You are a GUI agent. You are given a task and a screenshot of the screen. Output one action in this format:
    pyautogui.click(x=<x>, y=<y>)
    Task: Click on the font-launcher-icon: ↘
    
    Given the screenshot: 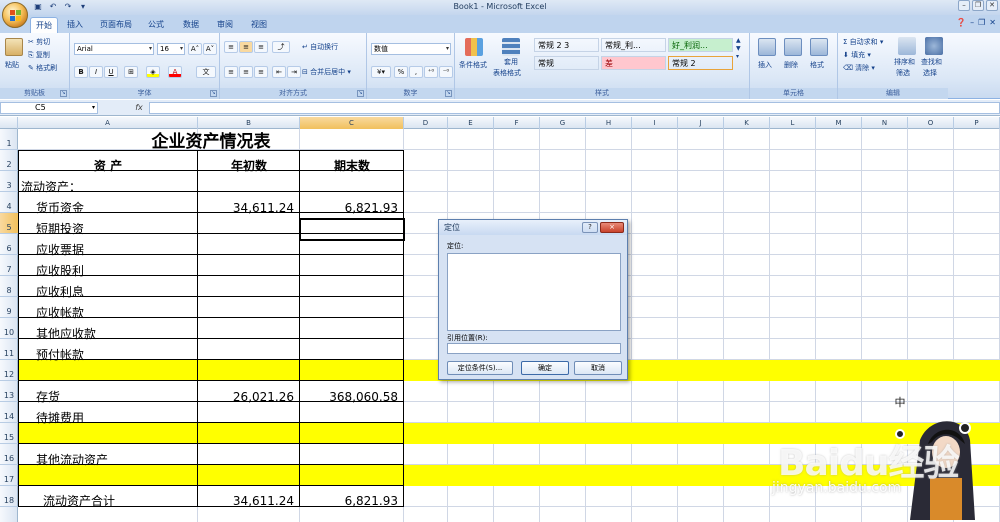 What is the action you would take?
    pyautogui.click(x=213, y=93)
    